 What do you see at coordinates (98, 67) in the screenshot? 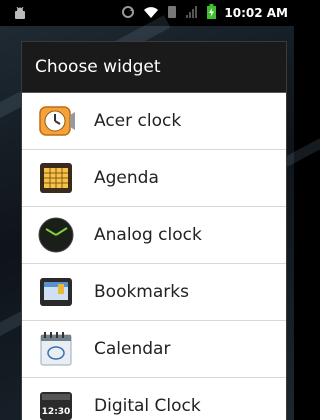
I see `dialog-title: Choose widget` at bounding box center [98, 67].